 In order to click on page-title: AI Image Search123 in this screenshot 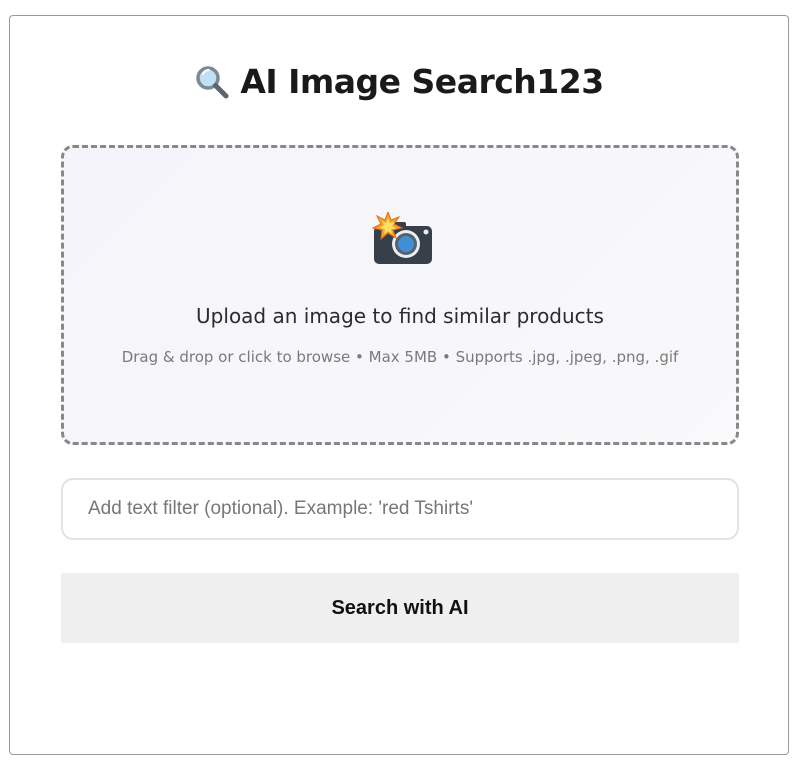, I will do `click(422, 81)`.